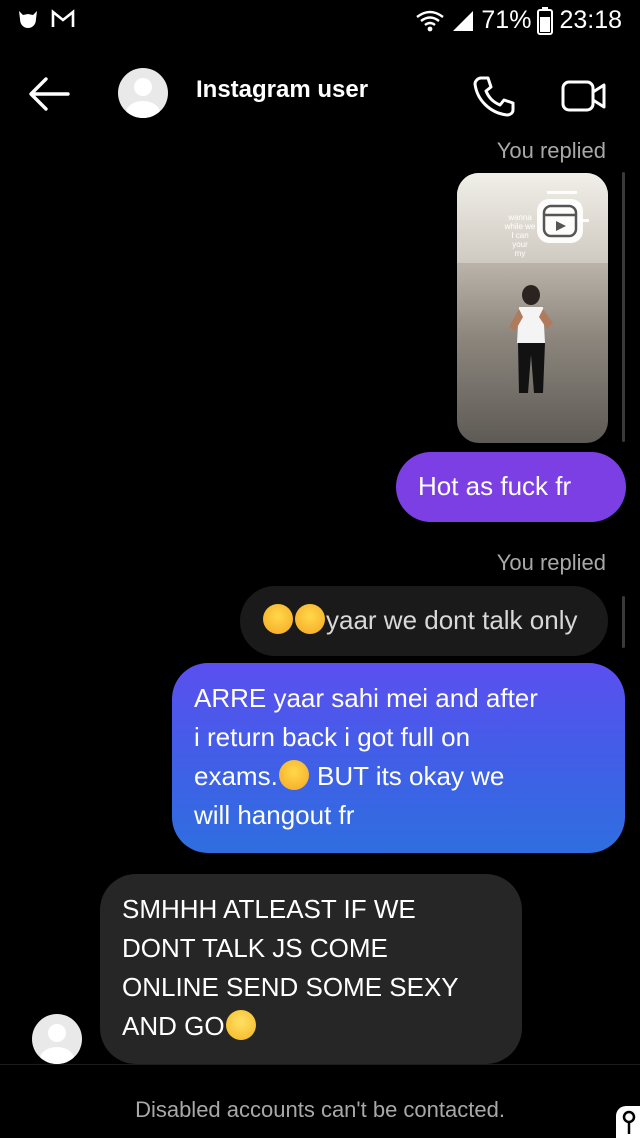 Image resolution: width=640 pixels, height=1138 pixels. I want to click on message-line: AND GO, so click(173, 1026).